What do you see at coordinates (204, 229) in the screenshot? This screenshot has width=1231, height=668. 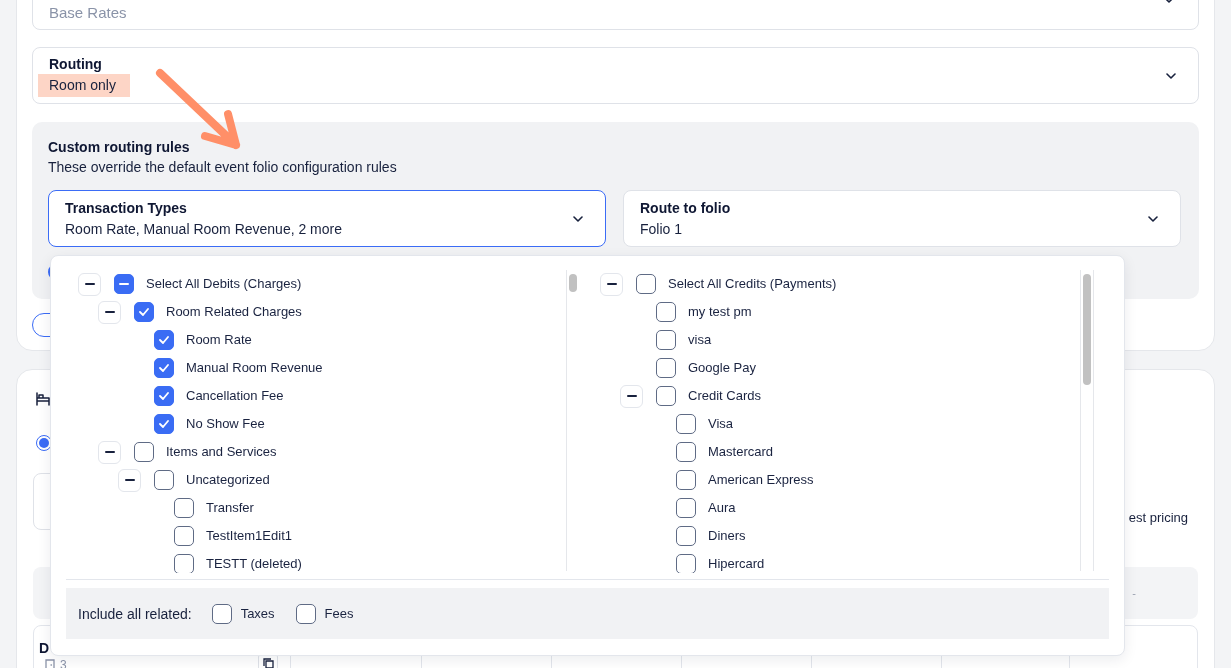 I see `field-value: Room Rate, Manual Room Revenue, 2 more` at bounding box center [204, 229].